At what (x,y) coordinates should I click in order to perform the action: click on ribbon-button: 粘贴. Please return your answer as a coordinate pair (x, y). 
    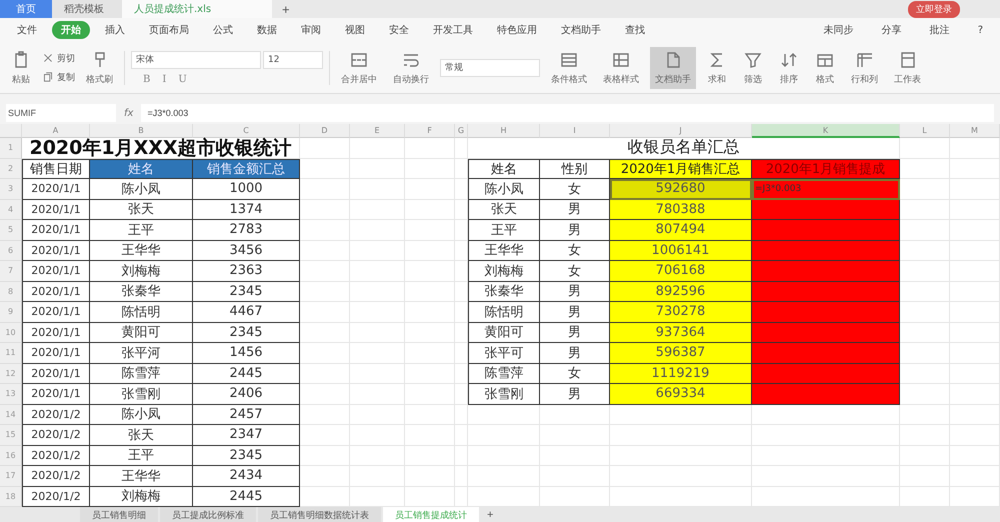
    Looking at the image, I should click on (21, 67).